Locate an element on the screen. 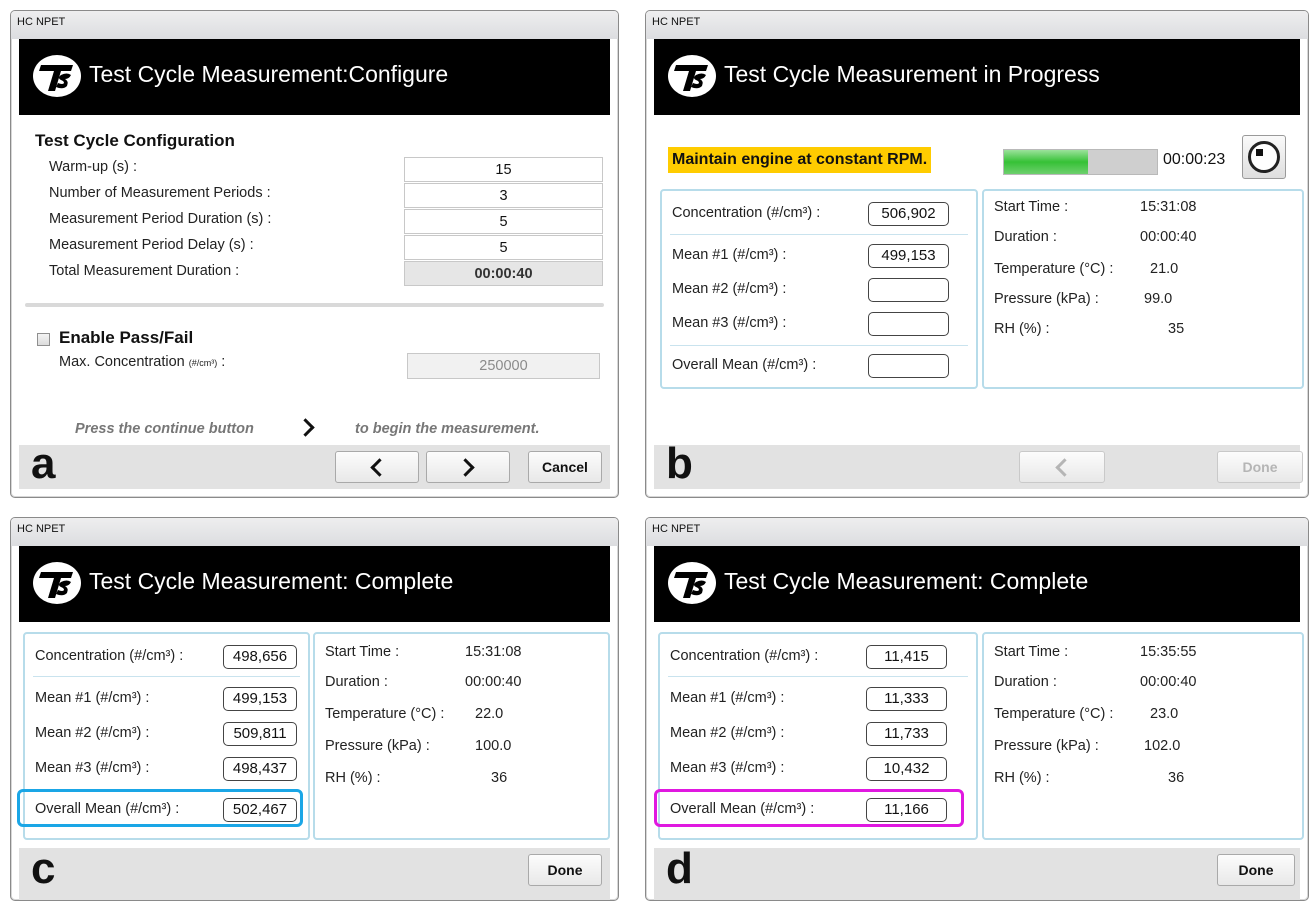 This screenshot has width=1309, height=901. max-concentration-field: 250000 is located at coordinates (503, 366).